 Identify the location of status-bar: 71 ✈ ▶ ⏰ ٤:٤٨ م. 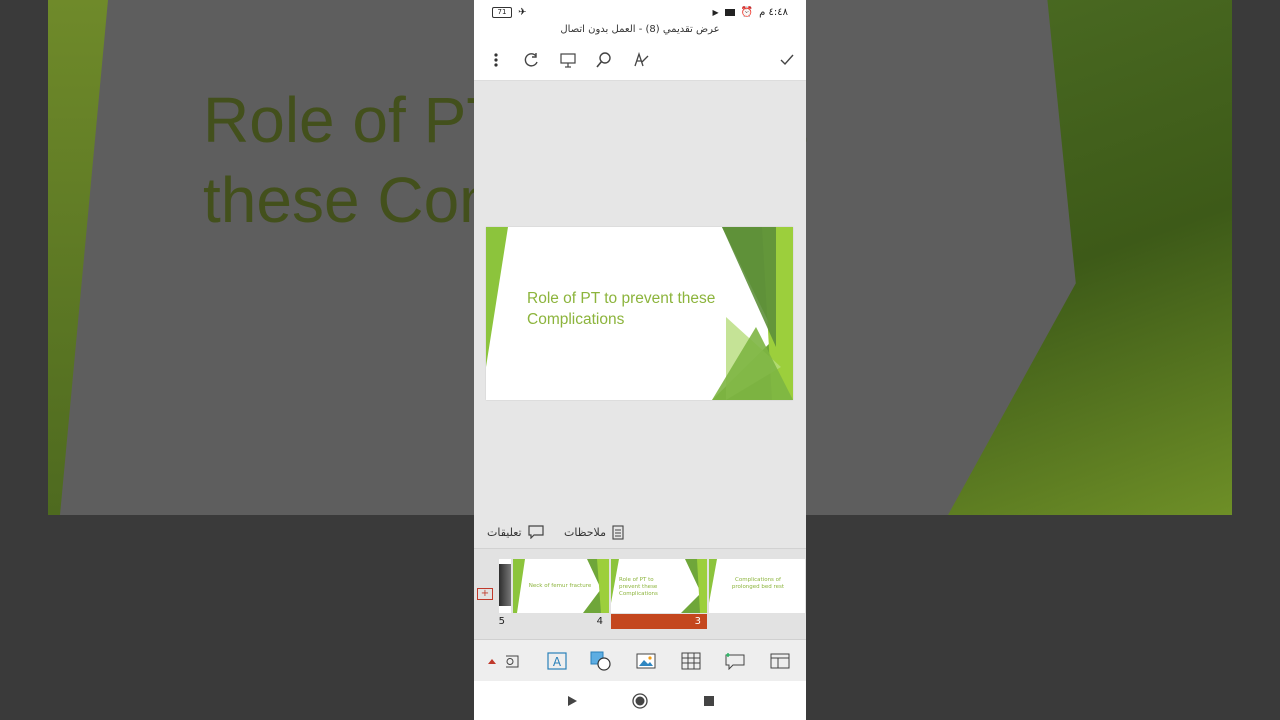
(640, 13).